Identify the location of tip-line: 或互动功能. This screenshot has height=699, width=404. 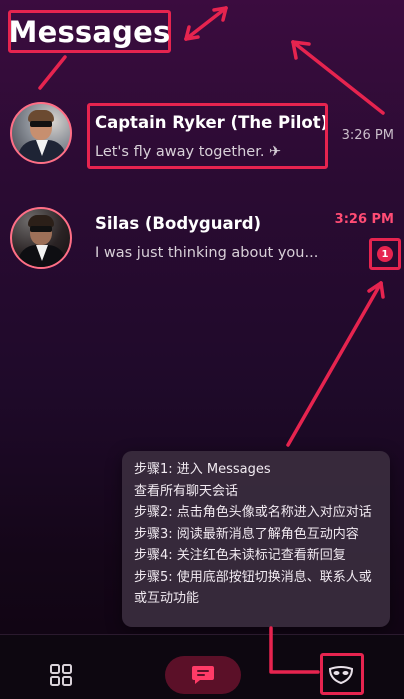
(167, 598).